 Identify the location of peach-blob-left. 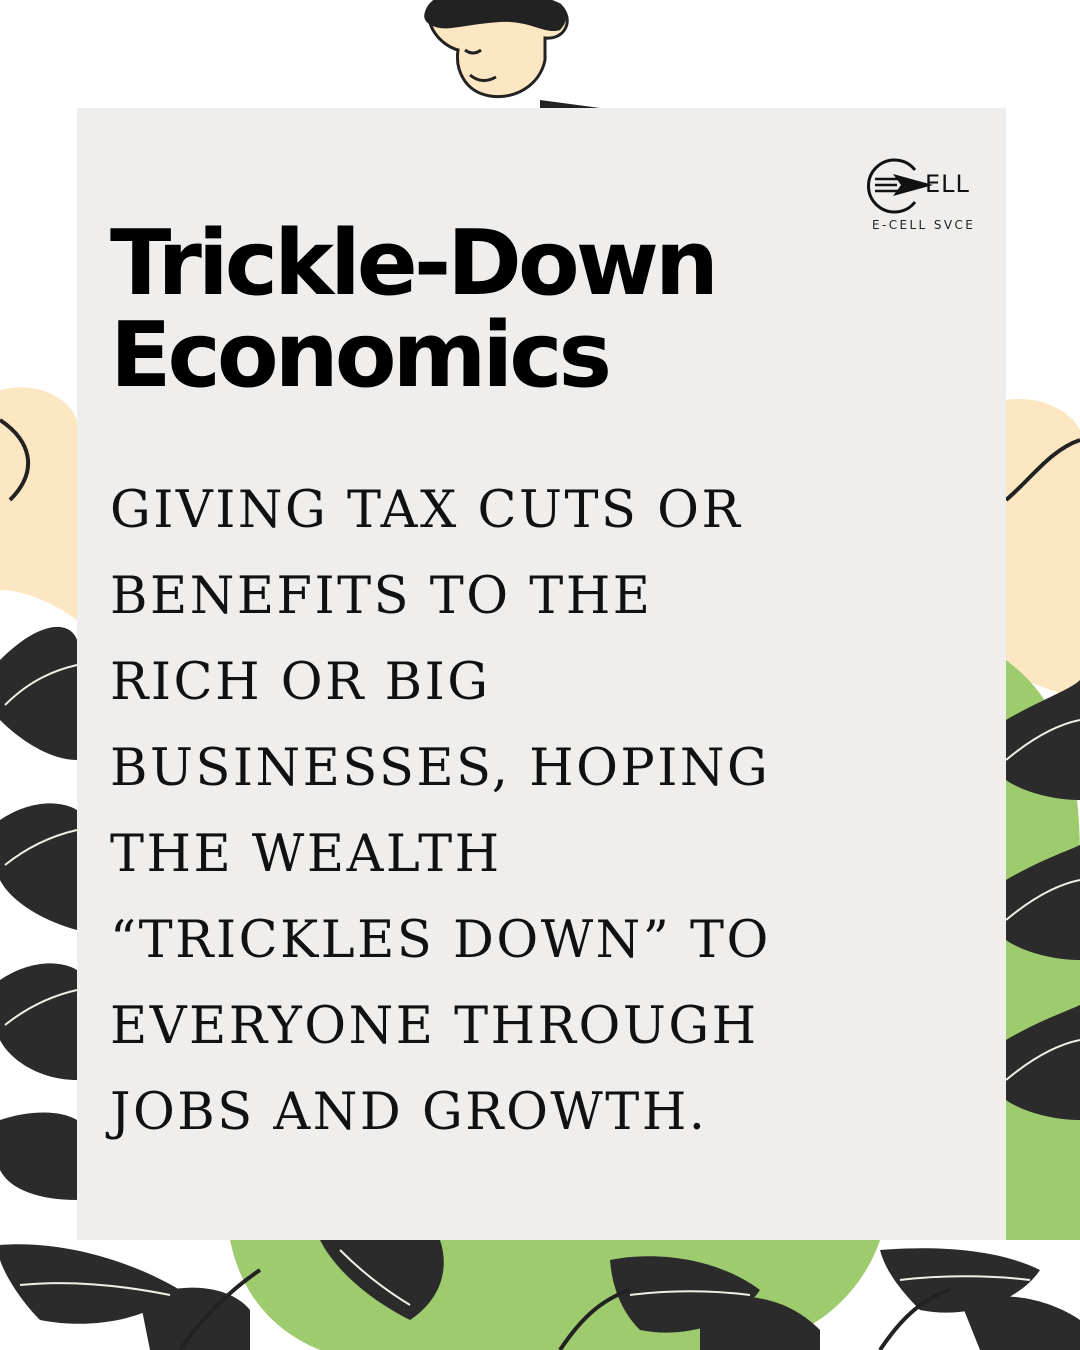
(38, 503).